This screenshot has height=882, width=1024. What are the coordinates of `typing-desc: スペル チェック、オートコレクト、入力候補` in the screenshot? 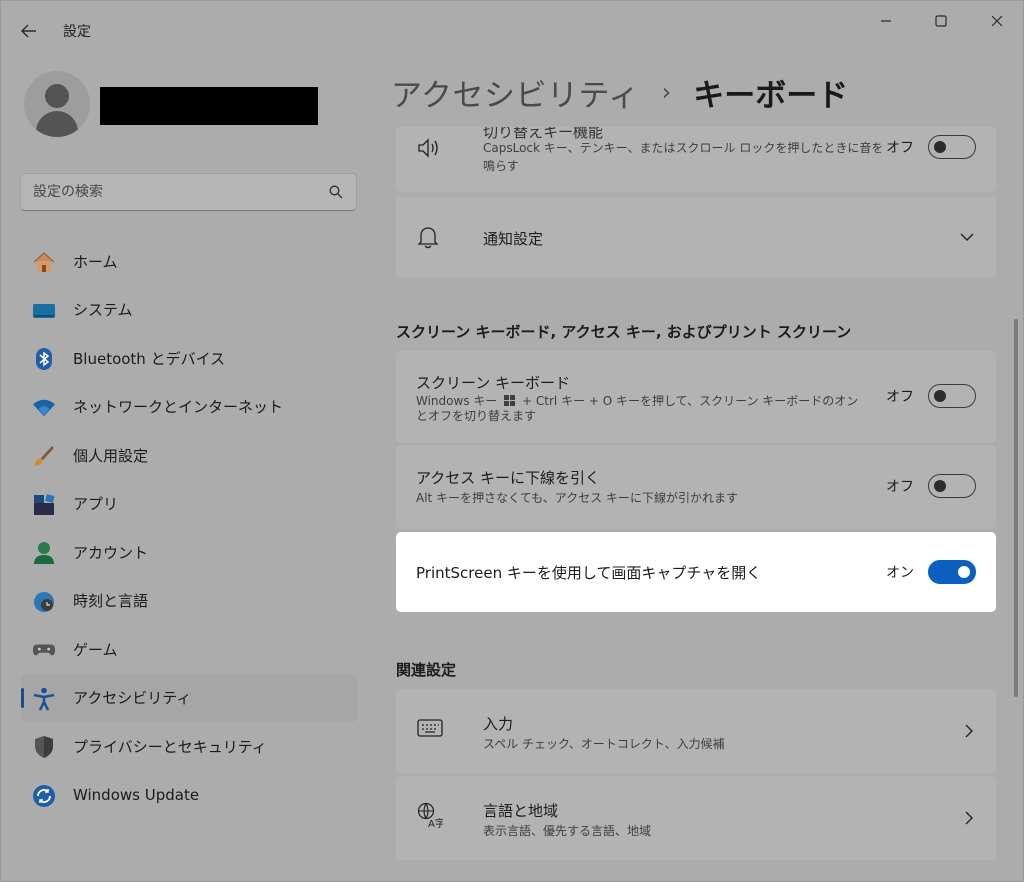 It's located at (604, 744).